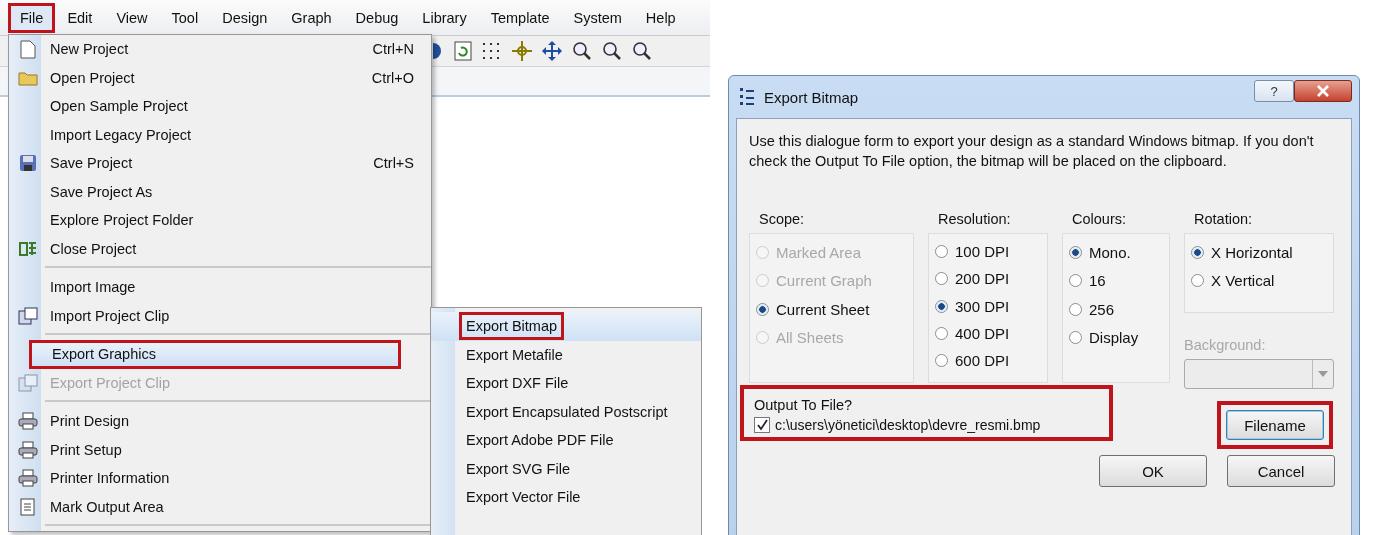  I want to click on option-label: Mono., so click(1110, 252).